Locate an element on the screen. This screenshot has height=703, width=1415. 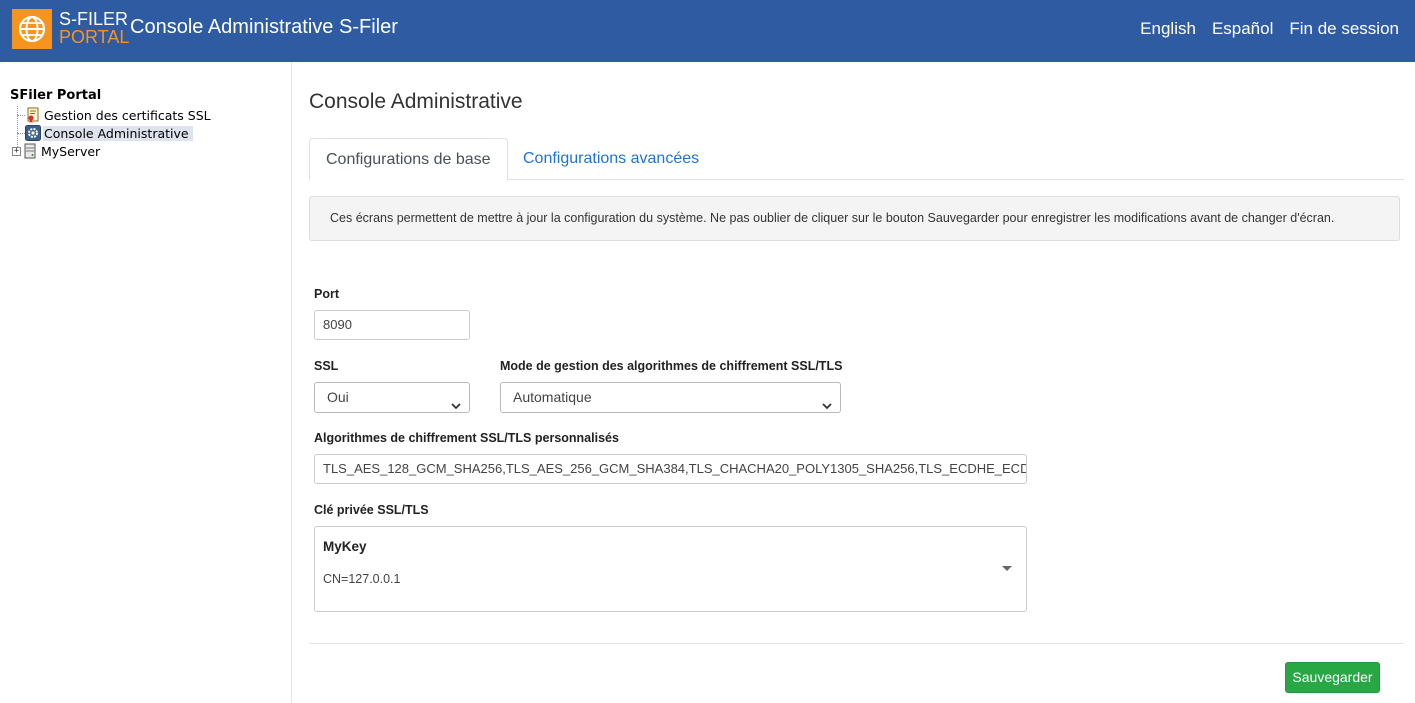
port-input: 8090 is located at coordinates (392, 325).